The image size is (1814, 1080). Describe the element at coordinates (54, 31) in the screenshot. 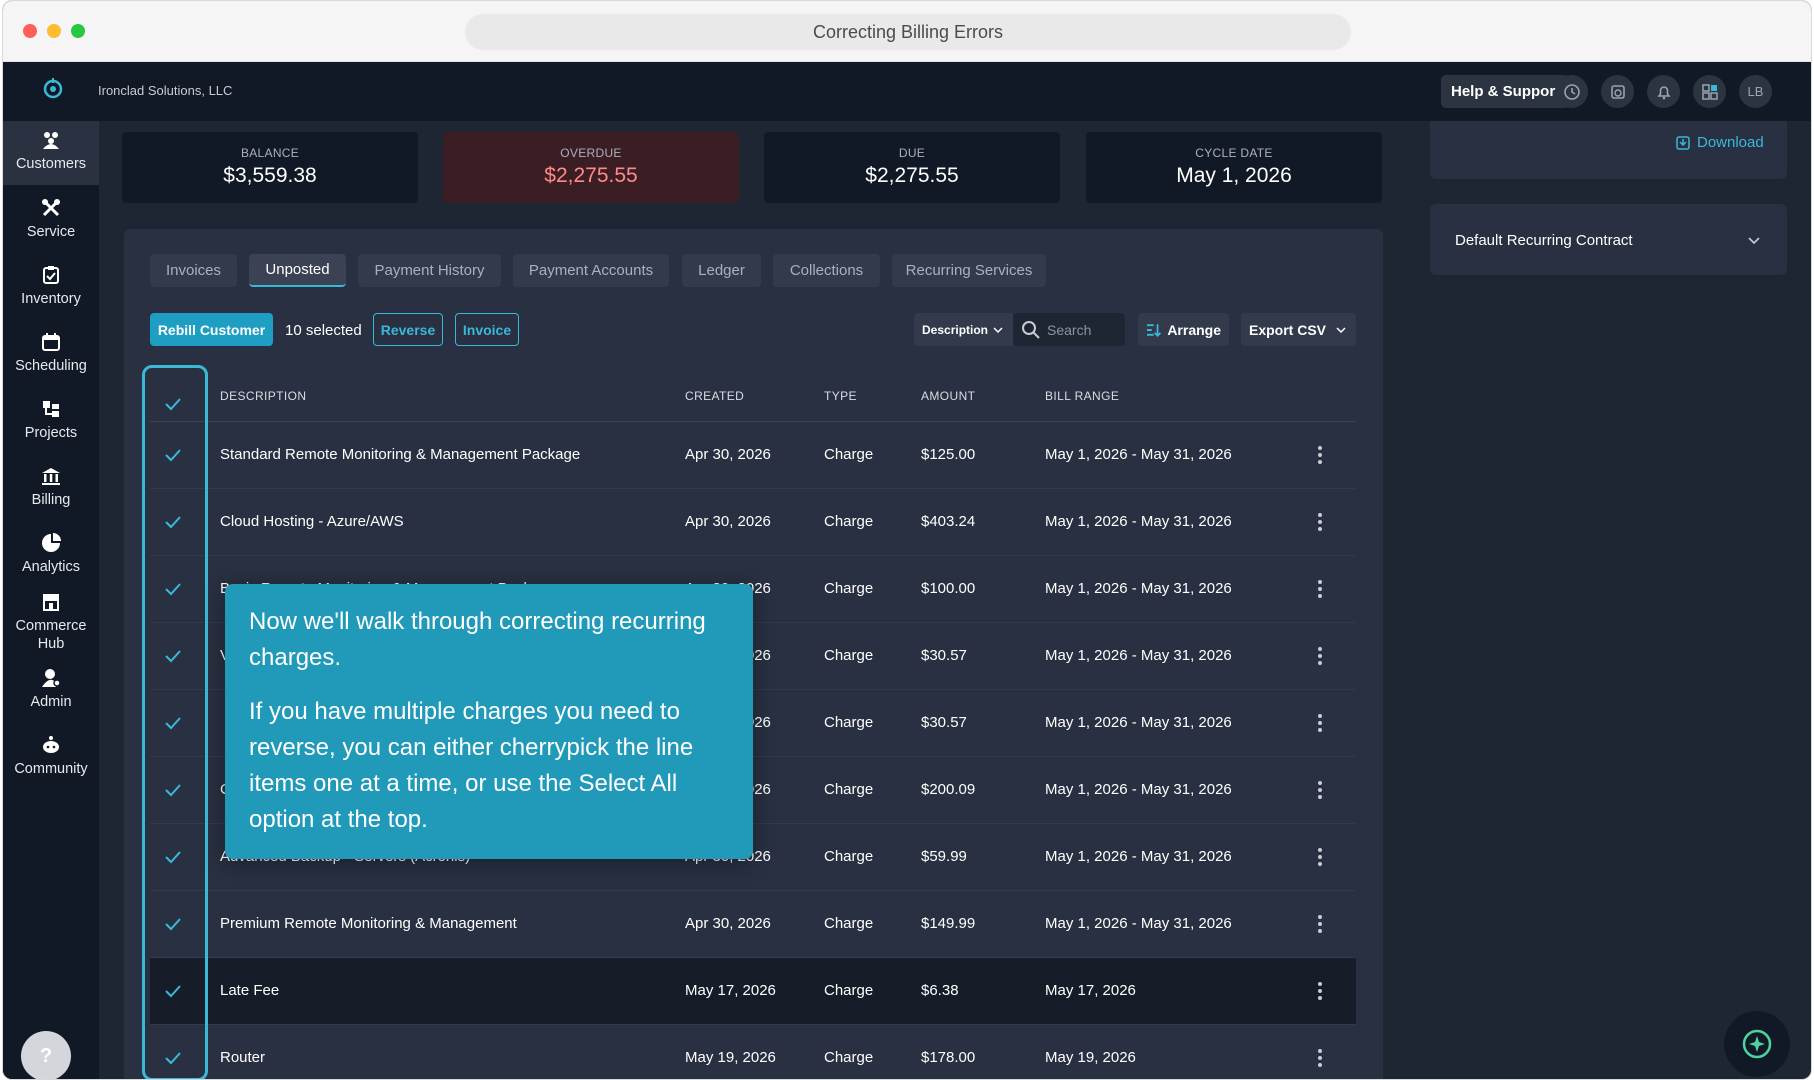

I see `minimize-window-button` at that location.